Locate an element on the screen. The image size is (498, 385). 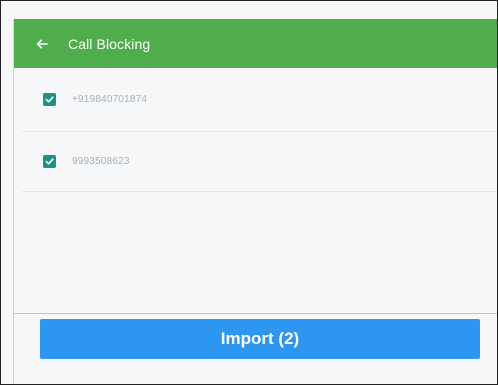
list-item: 9993508623 is located at coordinates (259, 162).